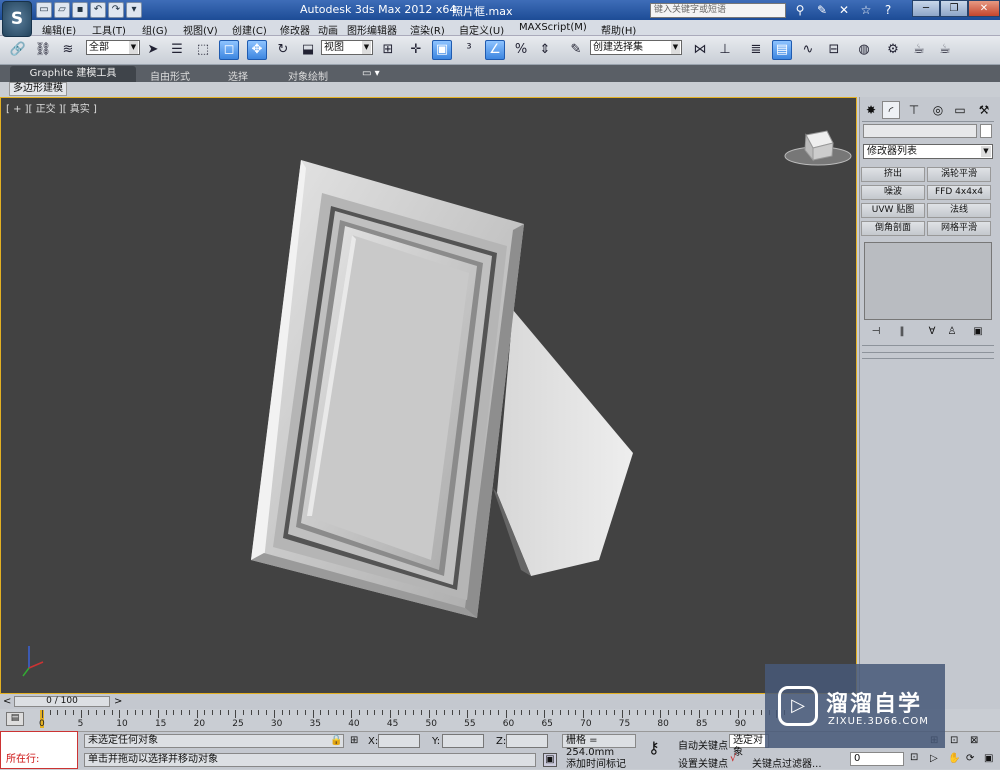 Image resolution: width=1000 pixels, height=770 pixels. I want to click on spinner-snap-icon: ⇕, so click(545, 50).